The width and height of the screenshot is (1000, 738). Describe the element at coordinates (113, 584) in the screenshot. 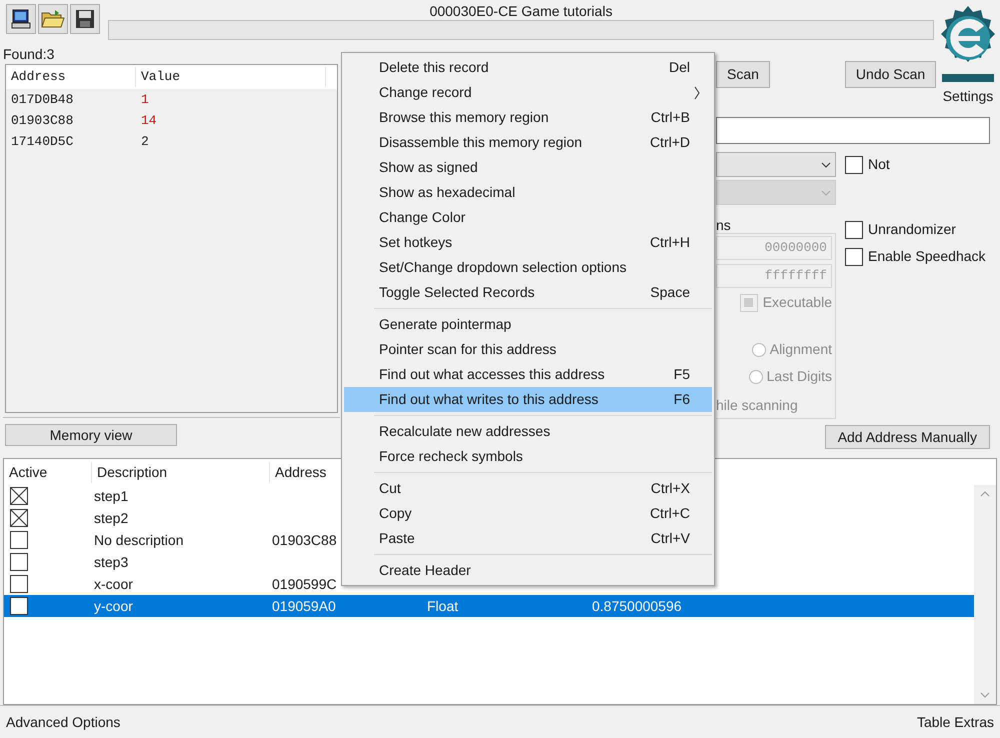

I see `description-cell-text: x-coor` at that location.